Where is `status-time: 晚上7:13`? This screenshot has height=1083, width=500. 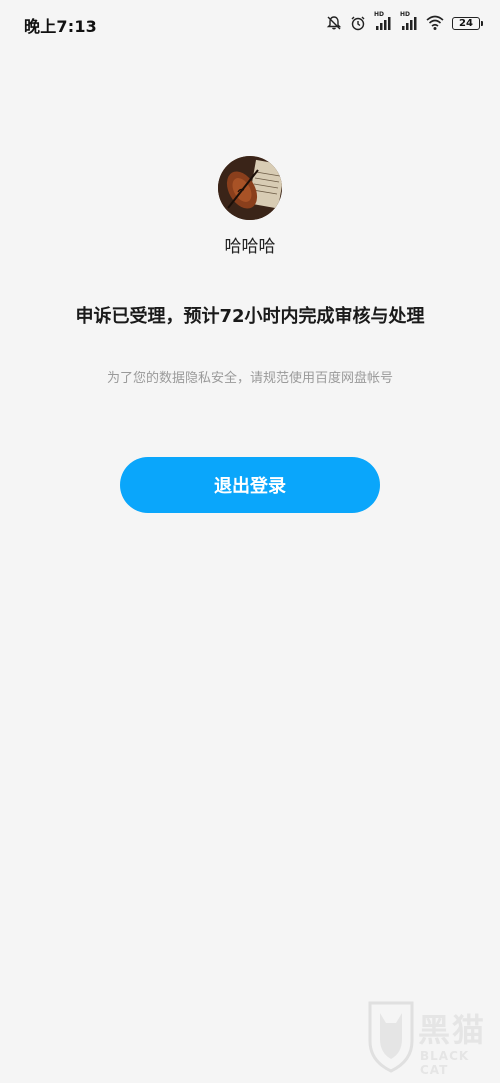
status-time: 晚上7:13 is located at coordinates (60, 26).